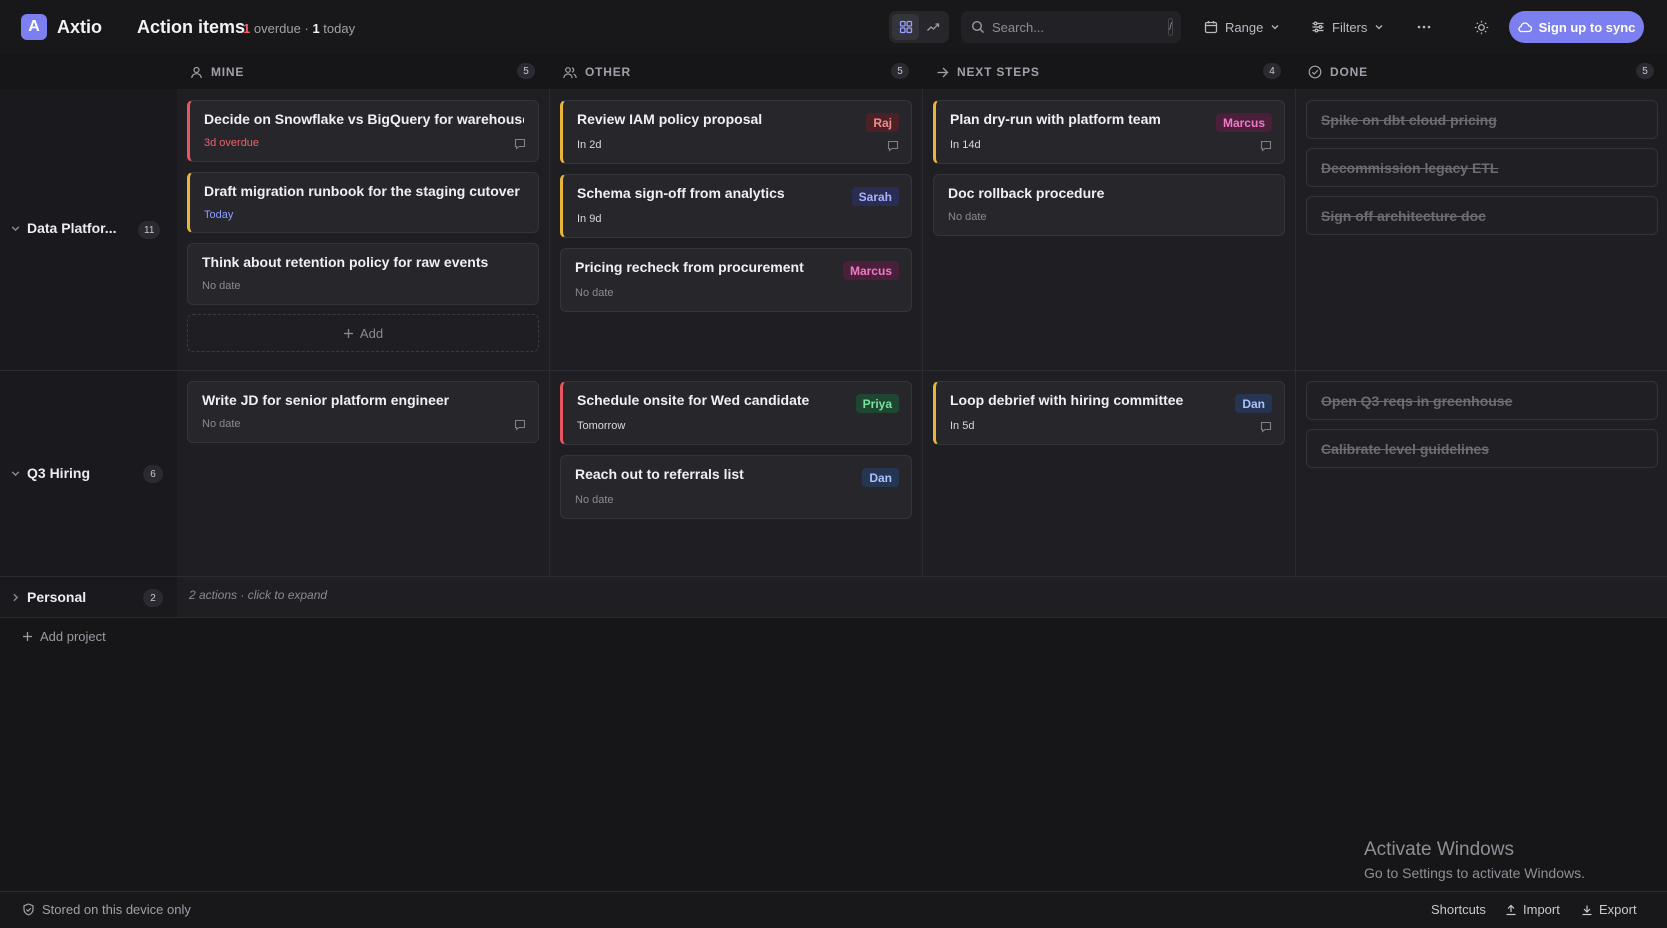 The width and height of the screenshot is (1667, 928). What do you see at coordinates (363, 333) in the screenshot?
I see `add-action-button: Add` at bounding box center [363, 333].